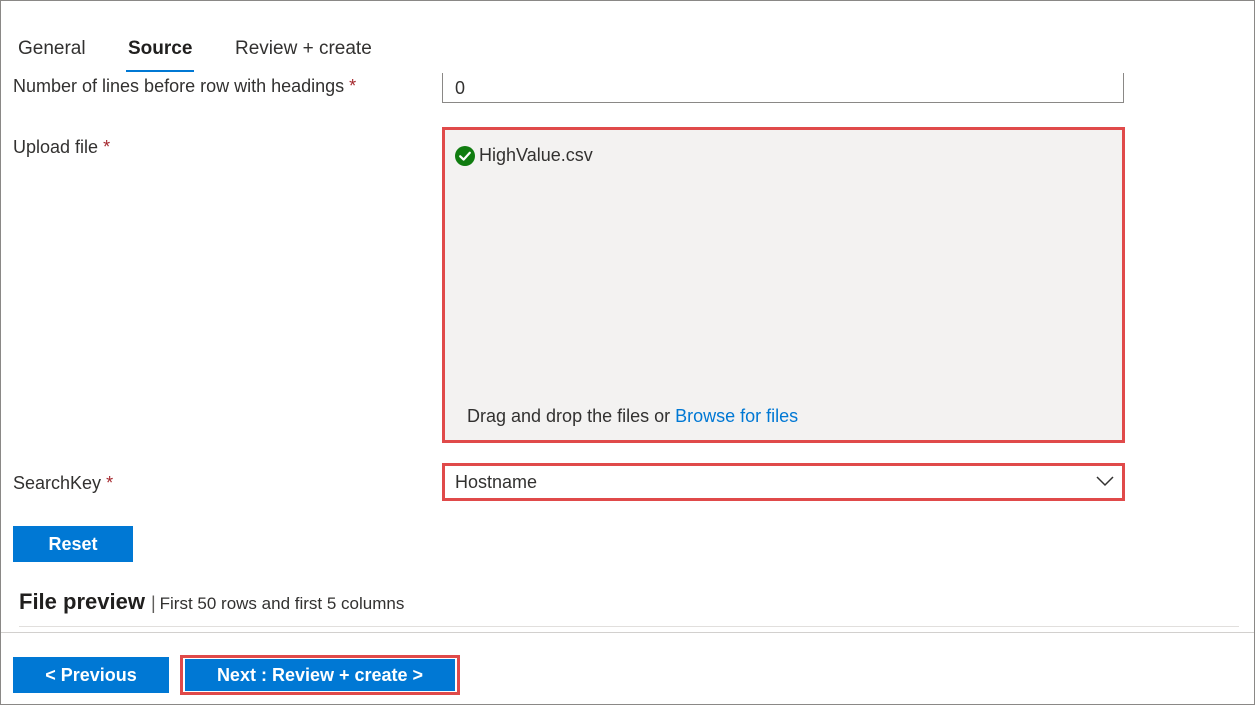 The height and width of the screenshot is (705, 1255). I want to click on searchkey-text: SearchKey, so click(57, 483).